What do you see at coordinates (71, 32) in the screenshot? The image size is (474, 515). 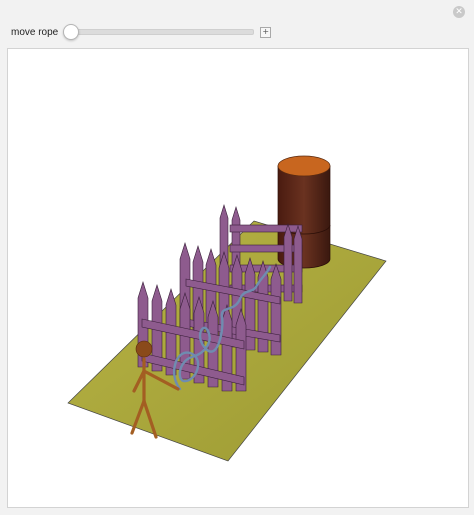 I see `slider-thumb` at bounding box center [71, 32].